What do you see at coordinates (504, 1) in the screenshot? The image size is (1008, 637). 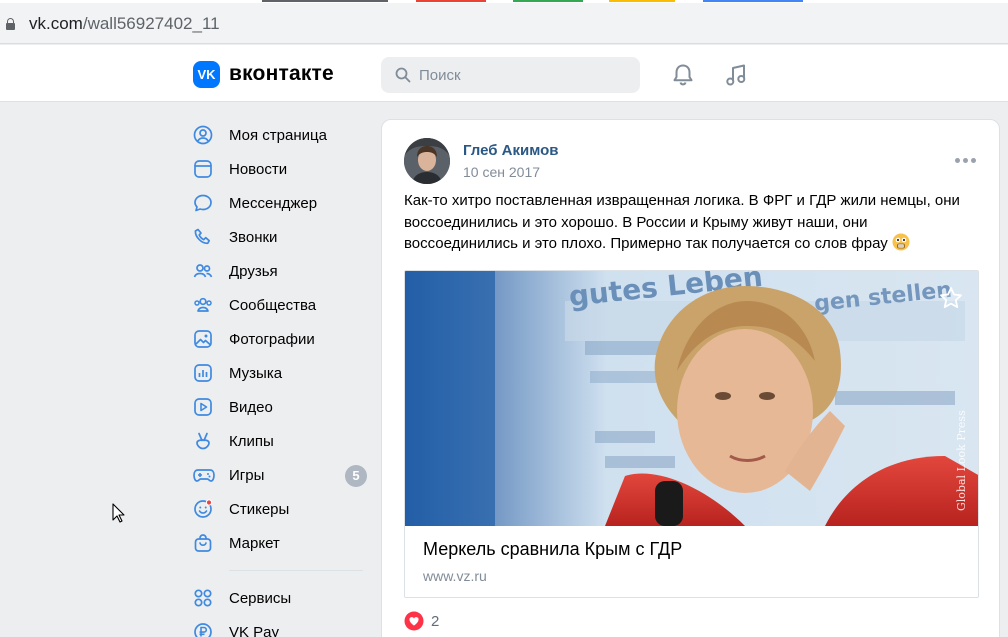 I see `tab-strip` at bounding box center [504, 1].